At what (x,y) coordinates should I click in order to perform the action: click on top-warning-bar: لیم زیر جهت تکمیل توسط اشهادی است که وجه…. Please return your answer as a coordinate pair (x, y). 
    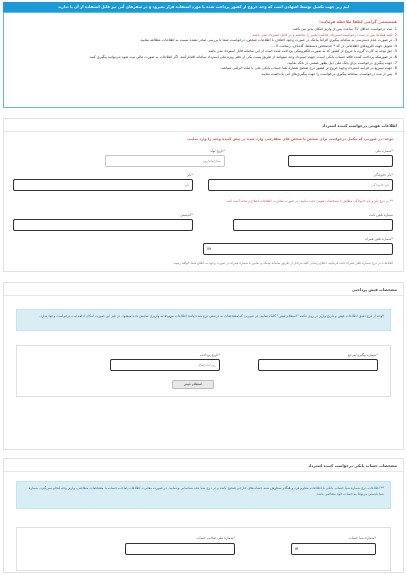
    Looking at the image, I should click on (203, 7).